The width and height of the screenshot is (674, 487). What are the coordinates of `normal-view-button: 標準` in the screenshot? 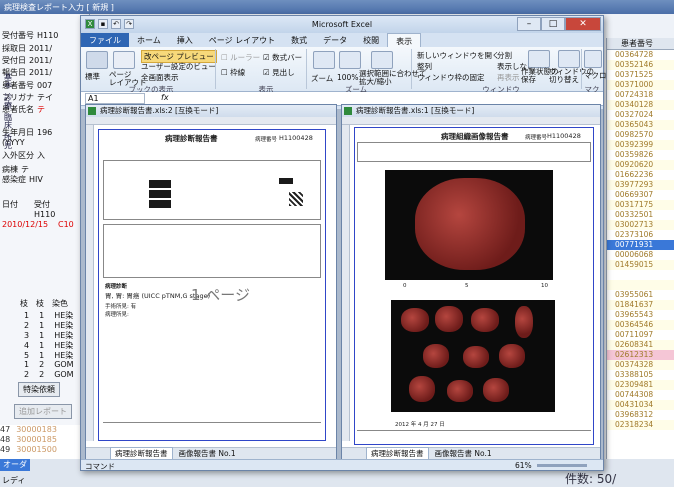 It's located at (92, 76).